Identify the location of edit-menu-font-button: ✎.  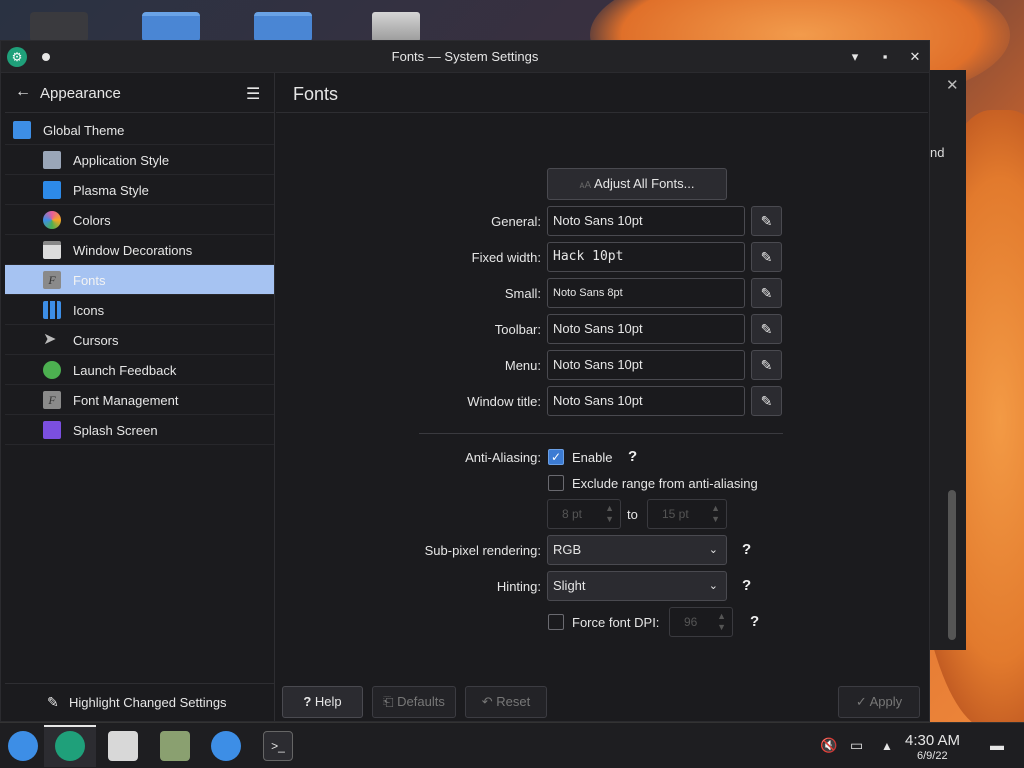
(766, 365).